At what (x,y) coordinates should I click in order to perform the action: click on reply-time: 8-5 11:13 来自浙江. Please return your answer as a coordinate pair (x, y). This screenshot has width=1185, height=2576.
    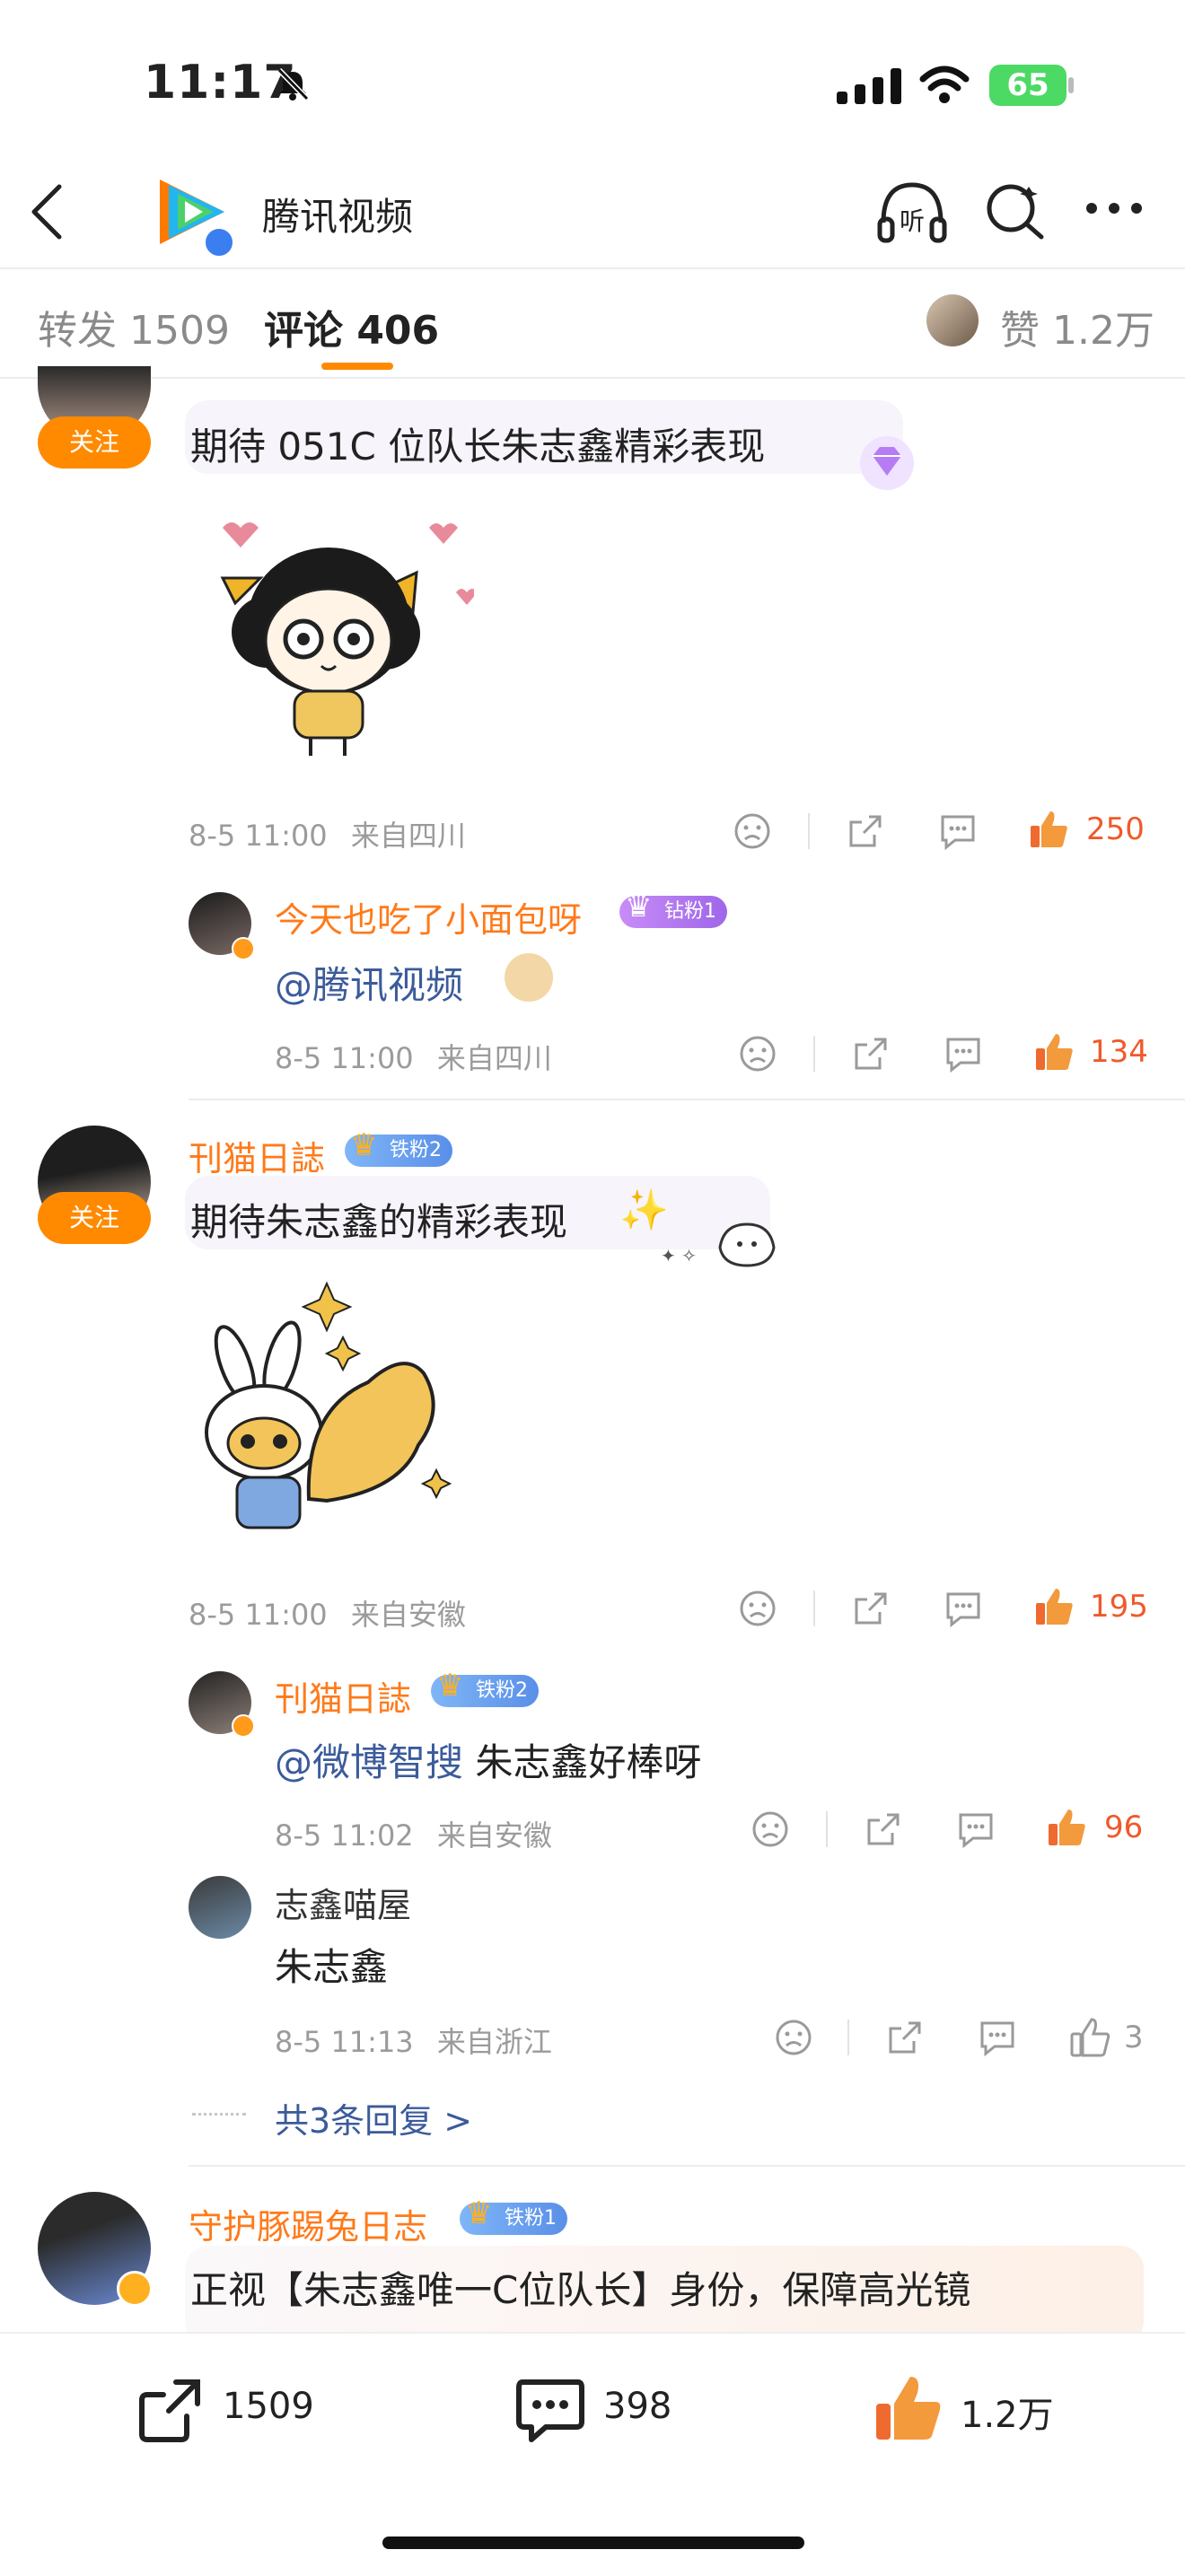
    Looking at the image, I should click on (413, 2040).